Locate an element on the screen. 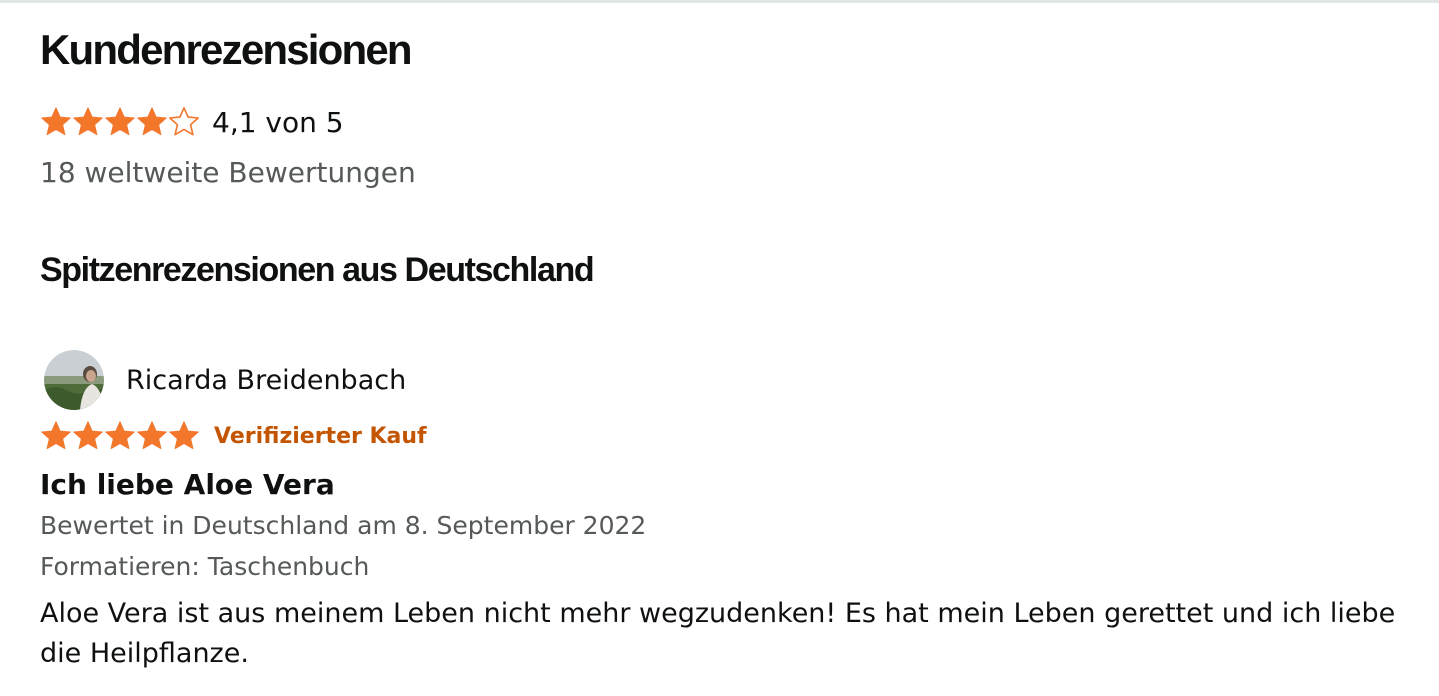 The height and width of the screenshot is (696, 1439). average-rating-row: 4,1 von 5 is located at coordinates (192, 122).